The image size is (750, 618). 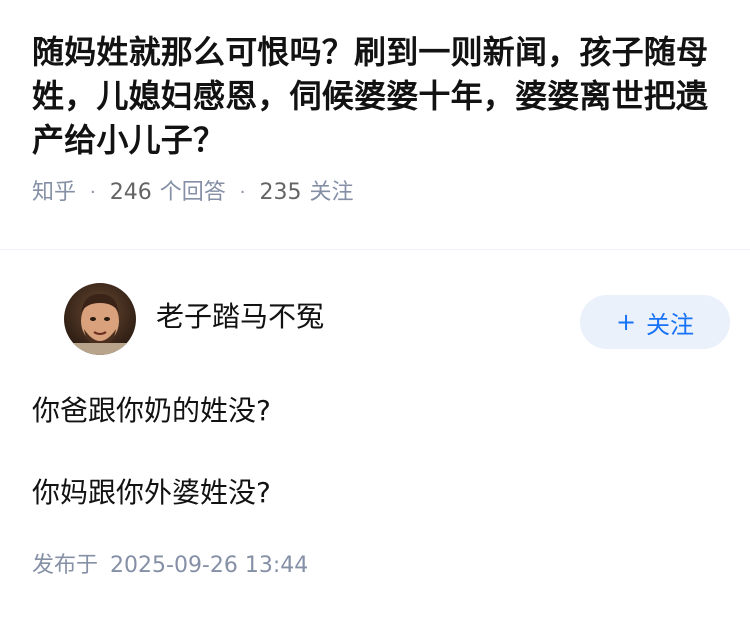 I want to click on author-avatar, so click(x=100, y=319).